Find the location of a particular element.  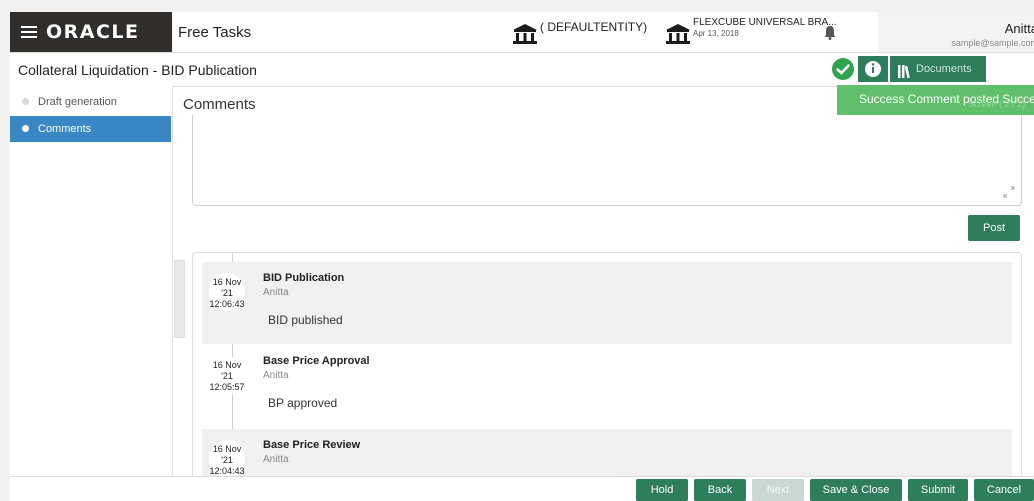

submit-button: Submit is located at coordinates (938, 490).